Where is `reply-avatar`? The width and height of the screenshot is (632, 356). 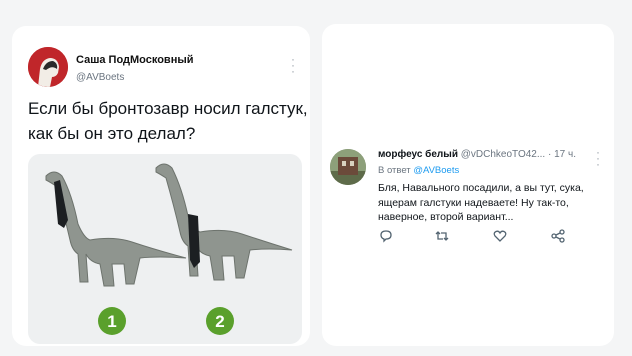
reply-avatar is located at coordinates (348, 167).